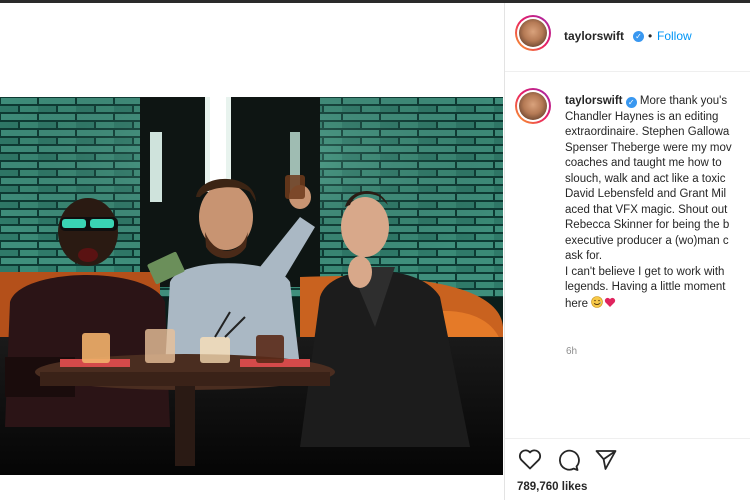 Image resolution: width=750 pixels, height=500 pixels. I want to click on caption-line: coaches and taught me how to, so click(643, 163).